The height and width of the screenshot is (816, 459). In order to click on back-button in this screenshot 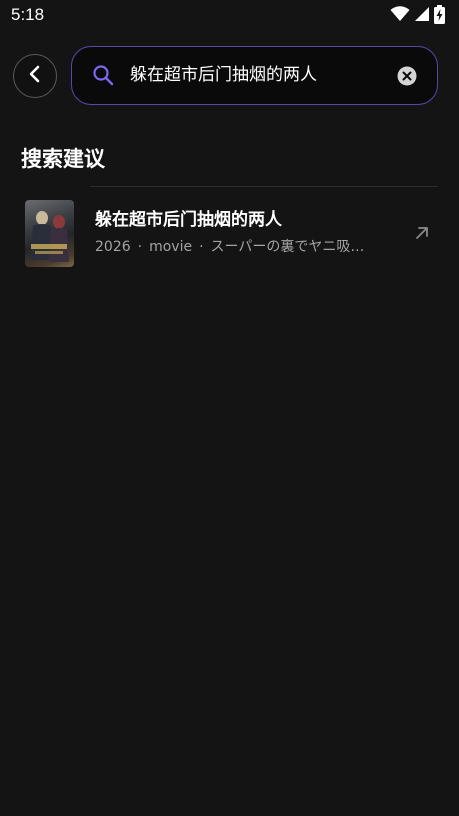, I will do `click(35, 76)`.